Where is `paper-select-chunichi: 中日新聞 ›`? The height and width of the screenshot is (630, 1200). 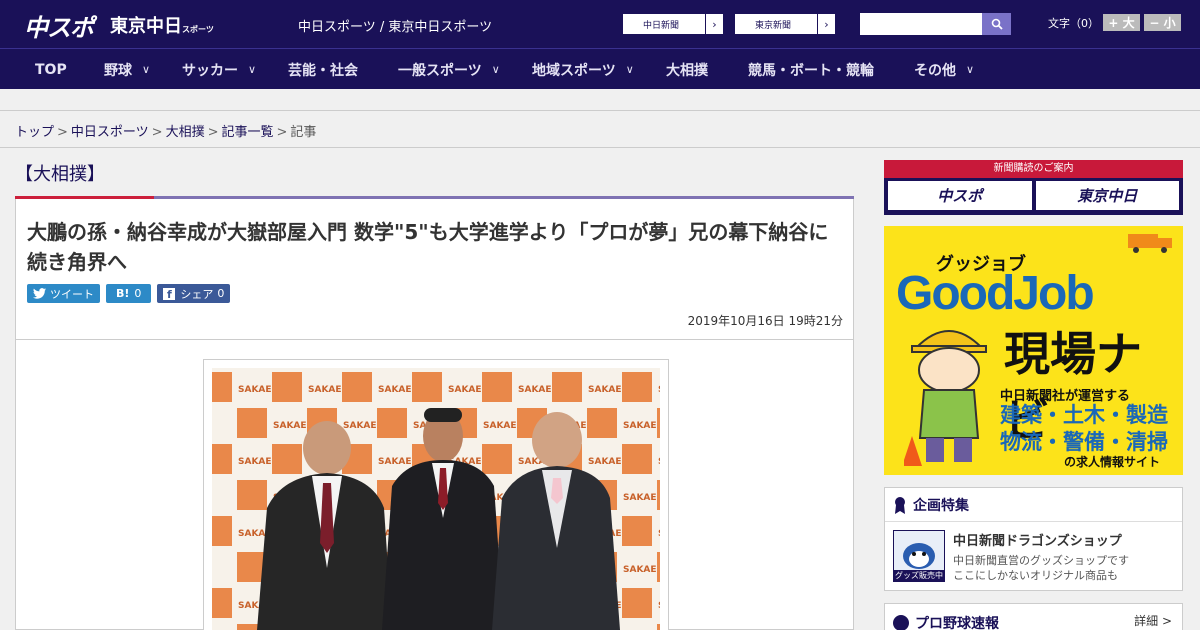
paper-select-chunichi: 中日新聞 › is located at coordinates (673, 24).